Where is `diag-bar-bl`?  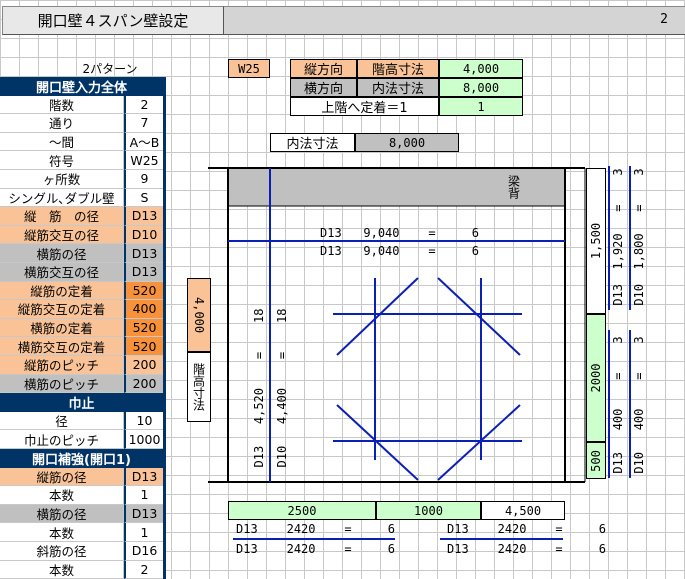
diag-bar-bl is located at coordinates (377, 442).